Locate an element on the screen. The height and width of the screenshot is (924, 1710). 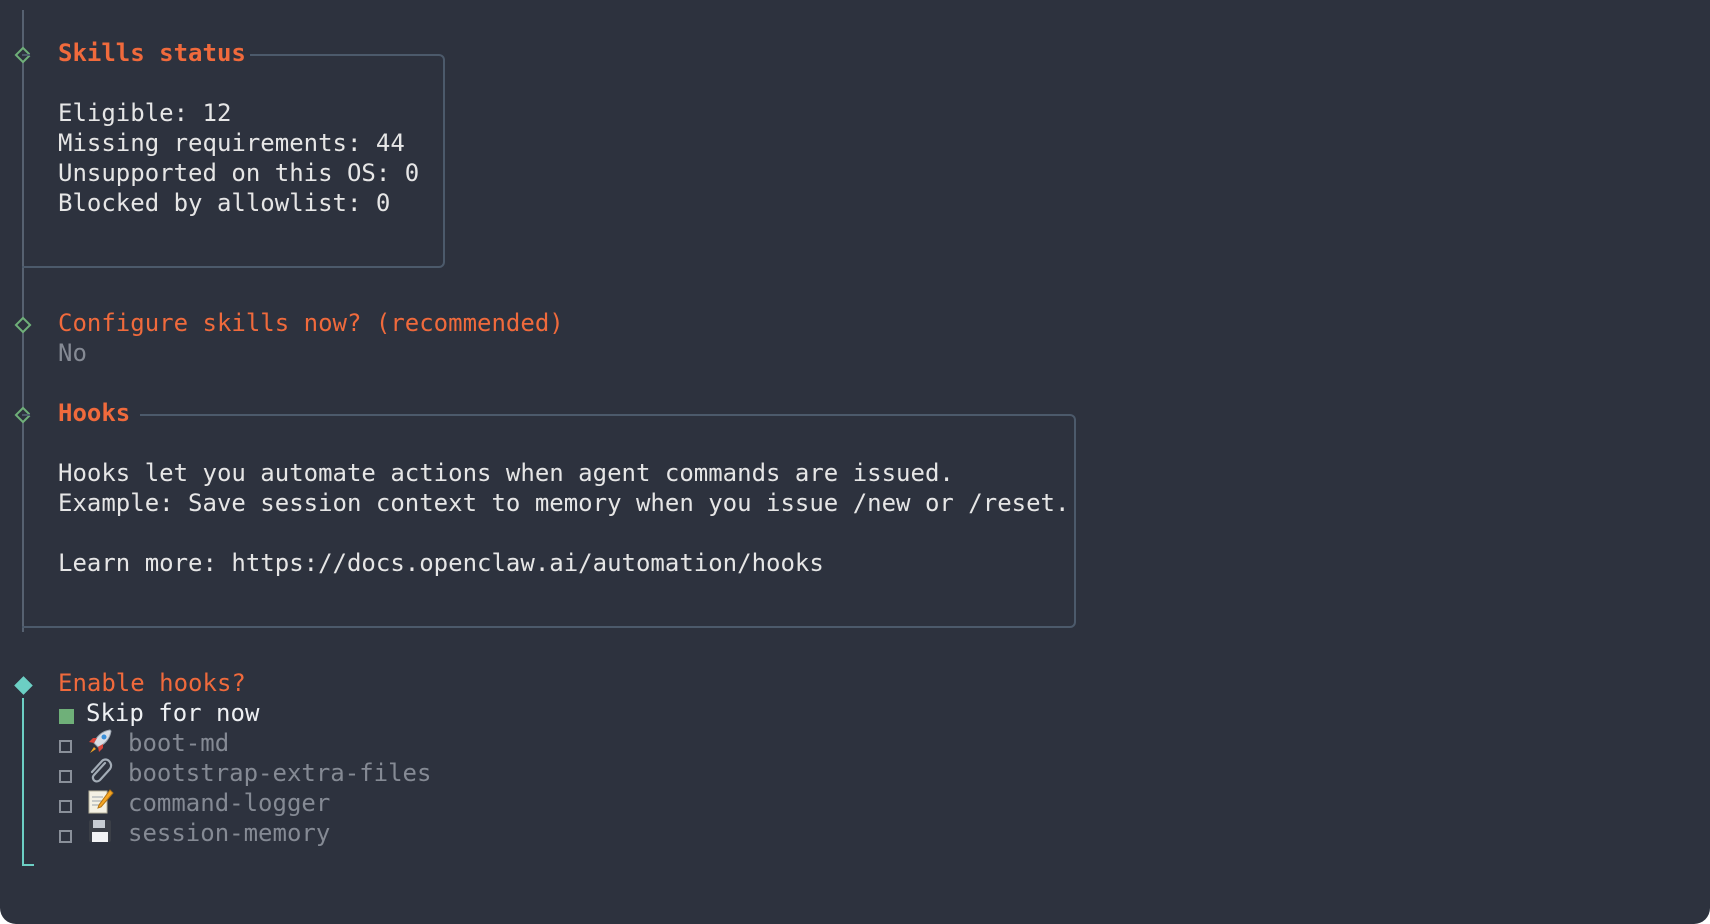
option-session-memory: session-memory is located at coordinates (229, 833).